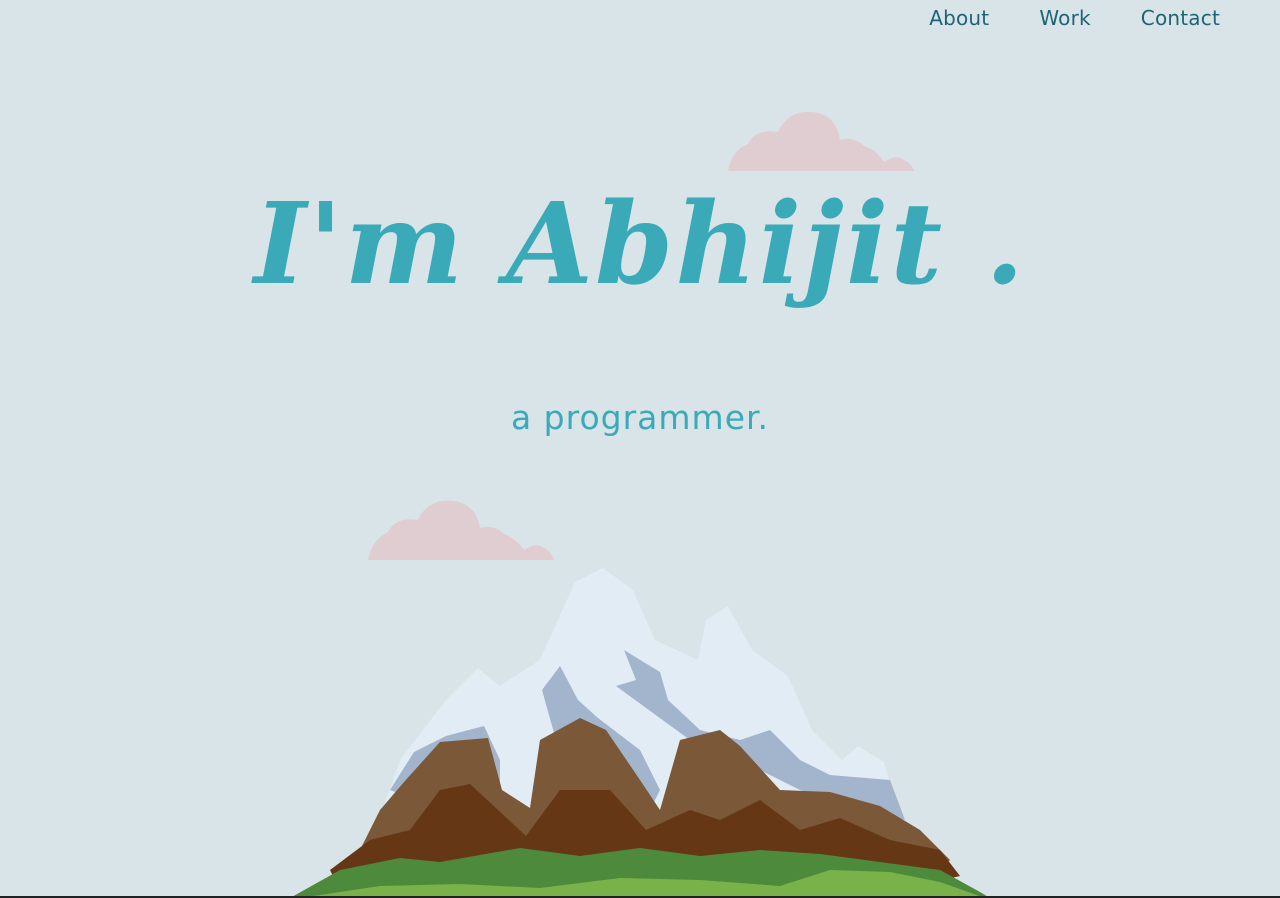 This screenshot has width=1280, height=898. I want to click on cloud-illustration-top, so click(821, 141).